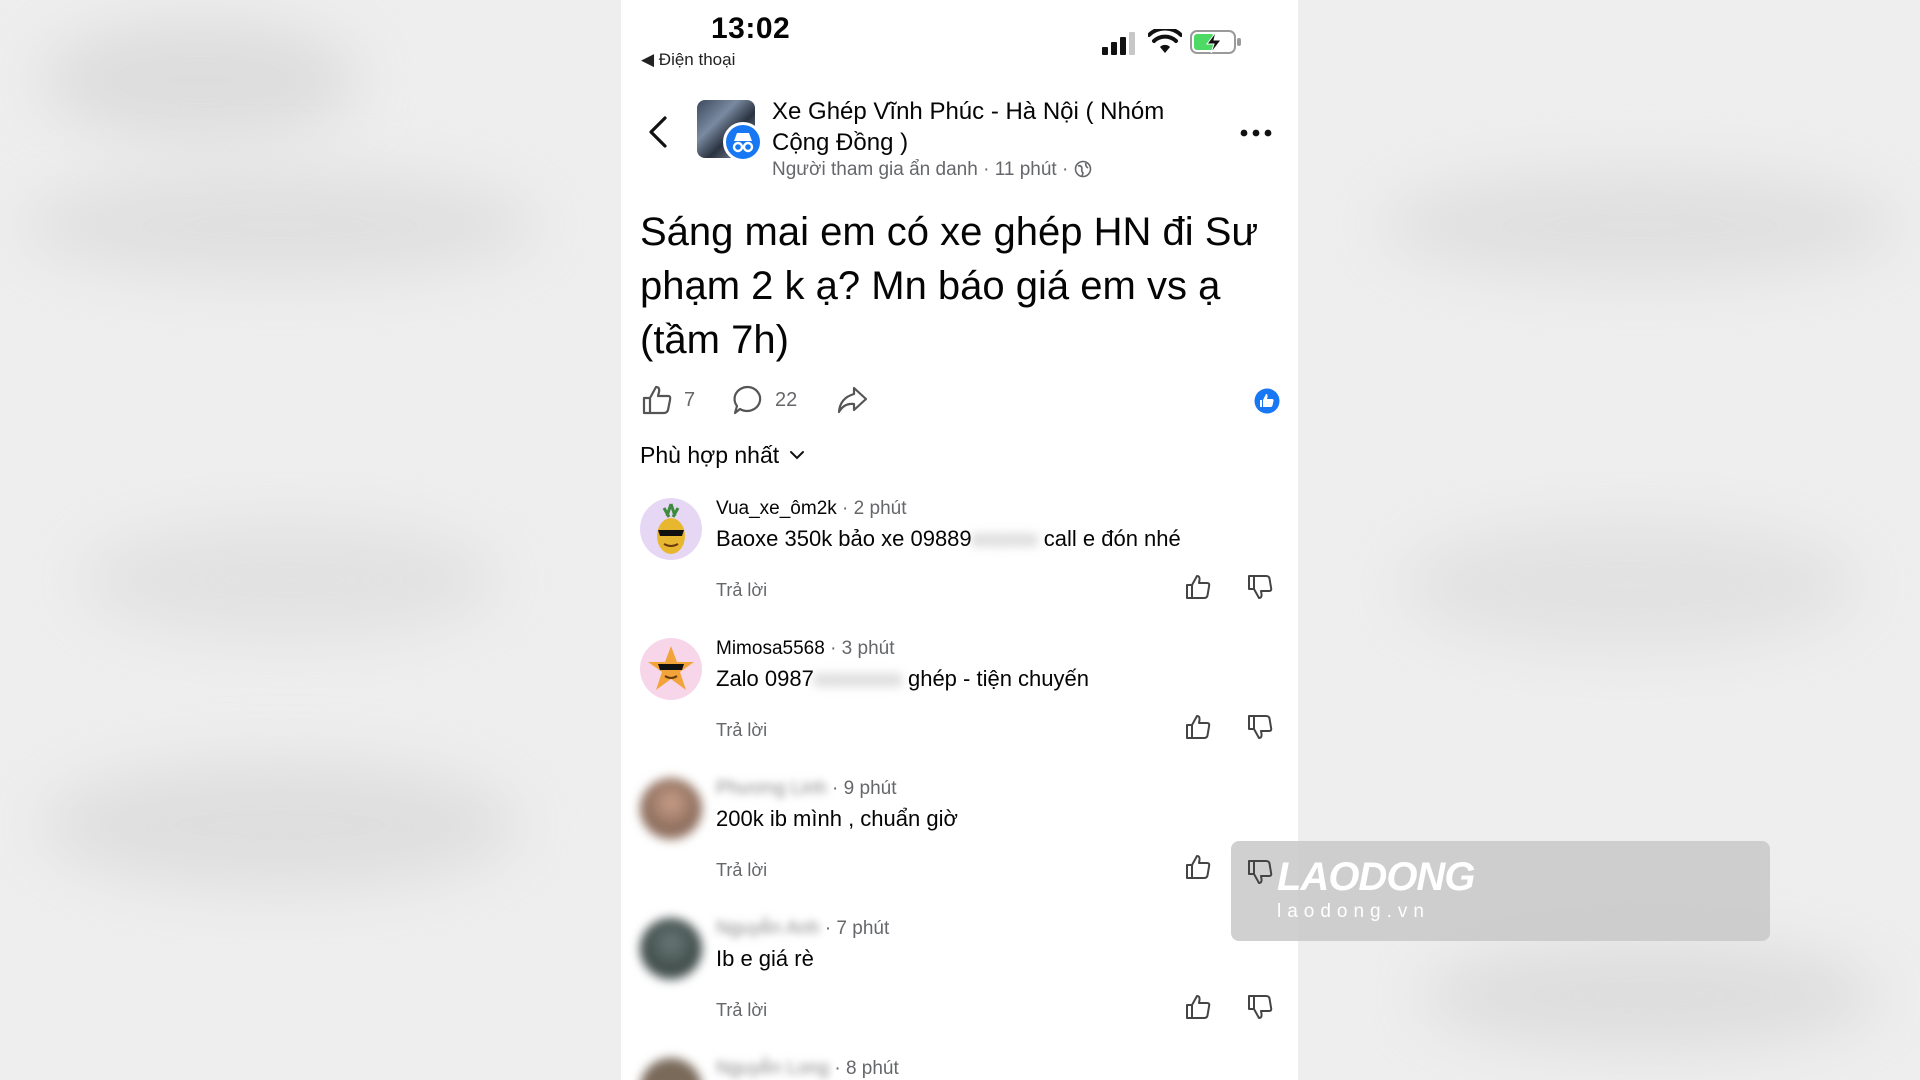 This screenshot has width=1920, height=1080. I want to click on comment-button: 22, so click(764, 400).